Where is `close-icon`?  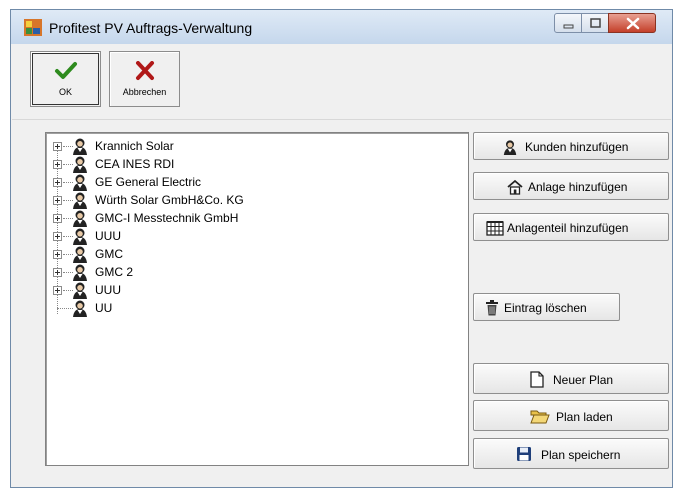
close-icon is located at coordinates (633, 23).